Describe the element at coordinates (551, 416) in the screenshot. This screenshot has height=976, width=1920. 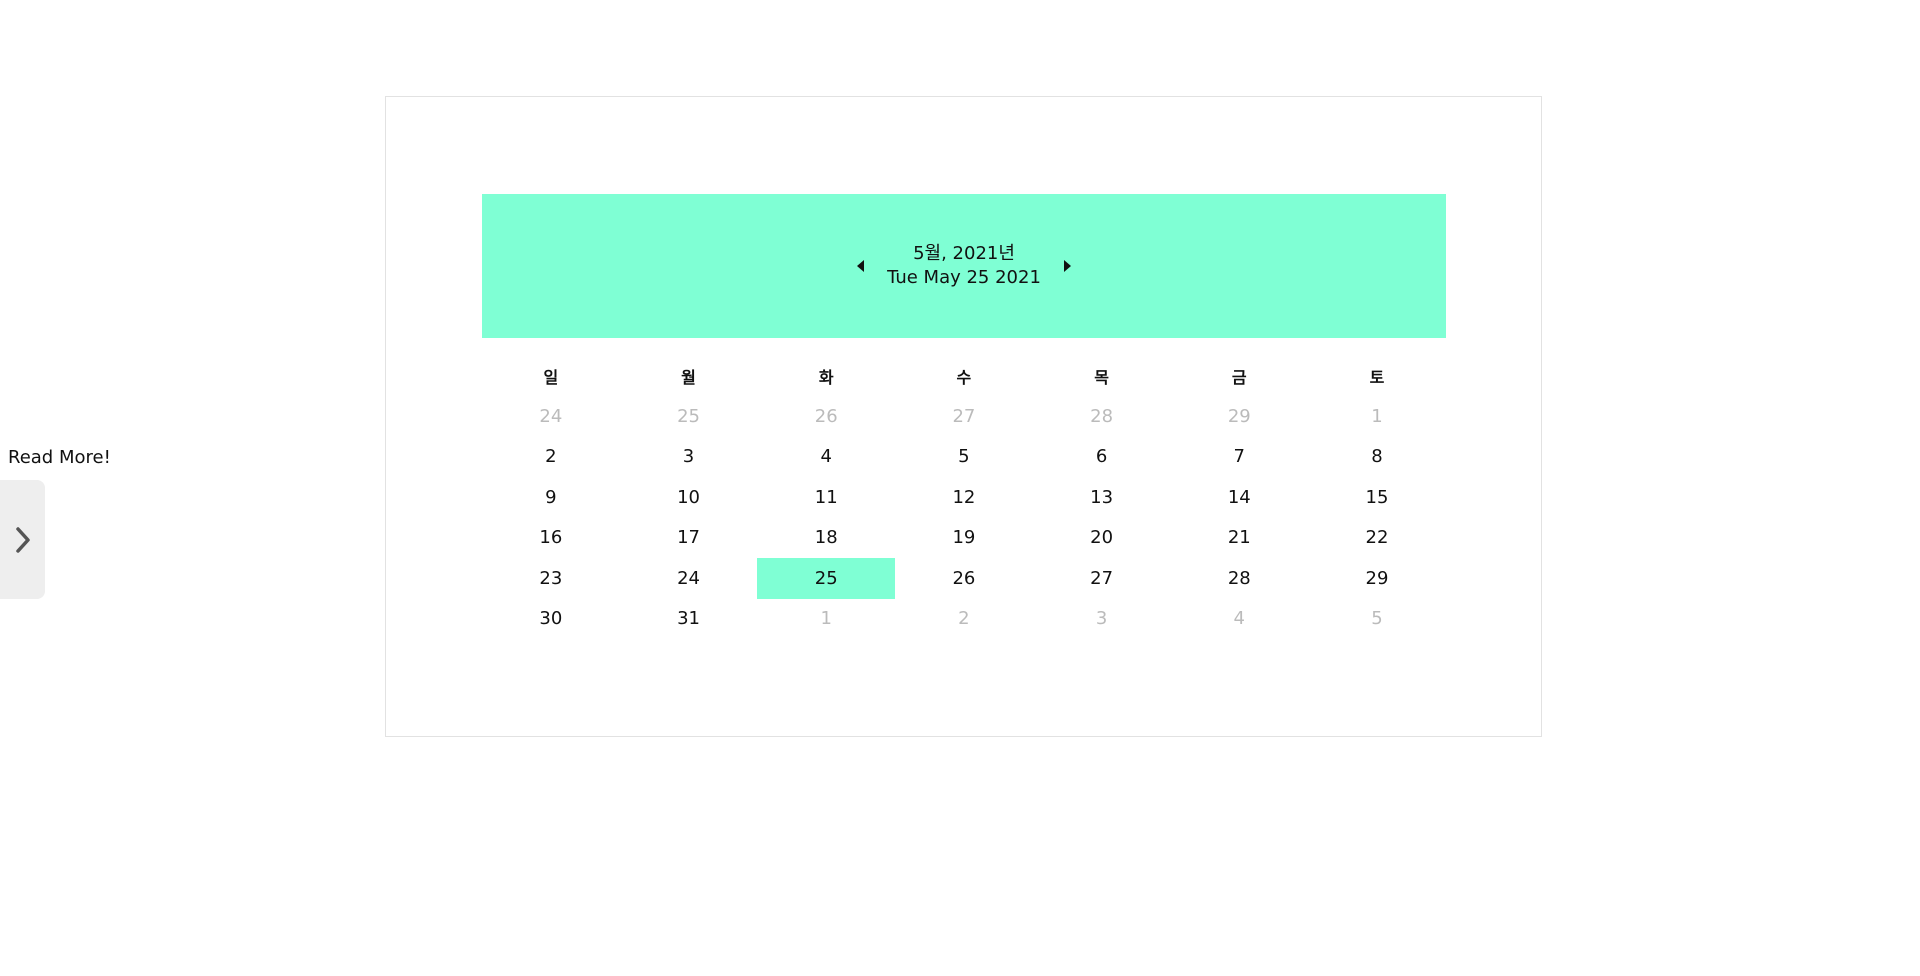
I see `calendar-day-outside-month: 24` at that location.